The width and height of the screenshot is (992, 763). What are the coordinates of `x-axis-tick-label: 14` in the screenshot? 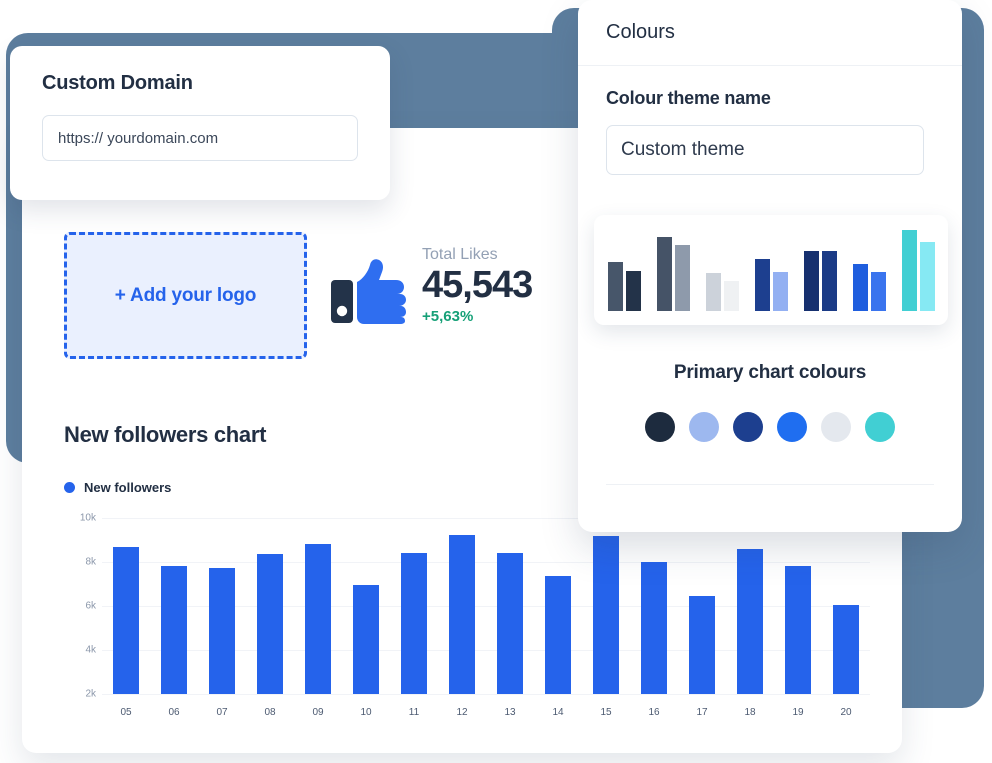 It's located at (558, 712).